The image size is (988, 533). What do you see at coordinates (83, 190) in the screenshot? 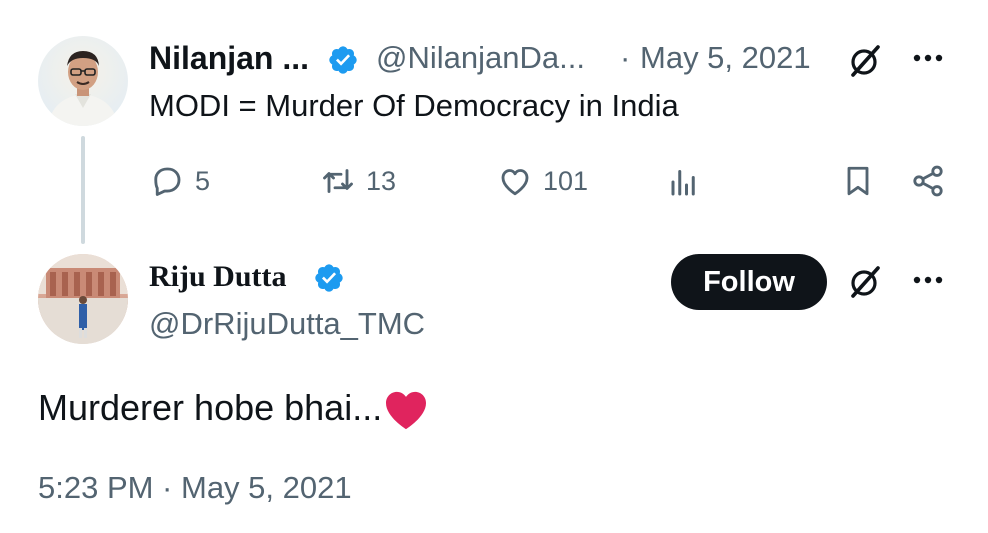
I see `thread-connector-line` at bounding box center [83, 190].